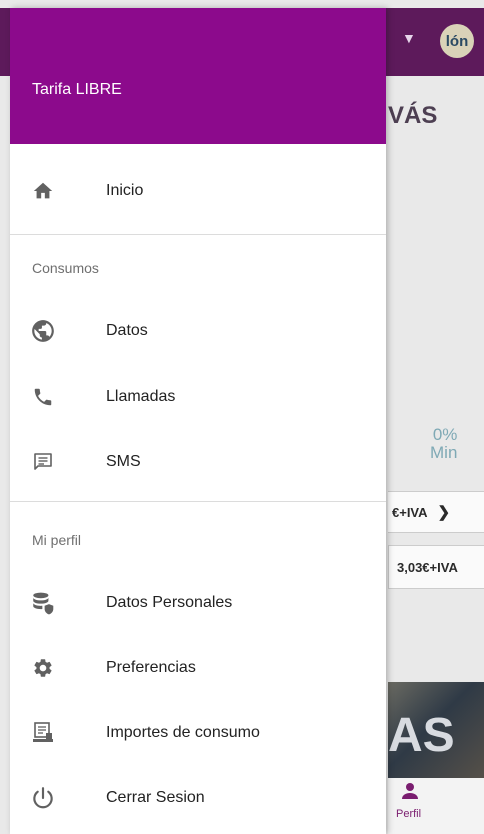  I want to click on price-selector-value: €+IVA, so click(410, 512).